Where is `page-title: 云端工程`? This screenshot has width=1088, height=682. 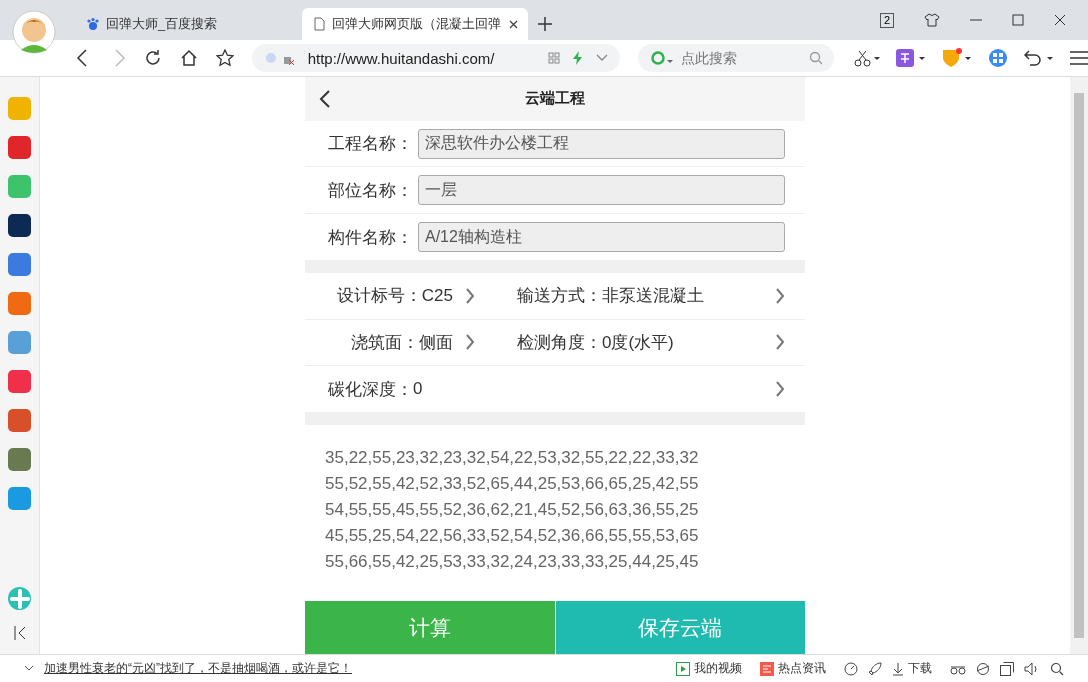 page-title: 云端工程 is located at coordinates (555, 99).